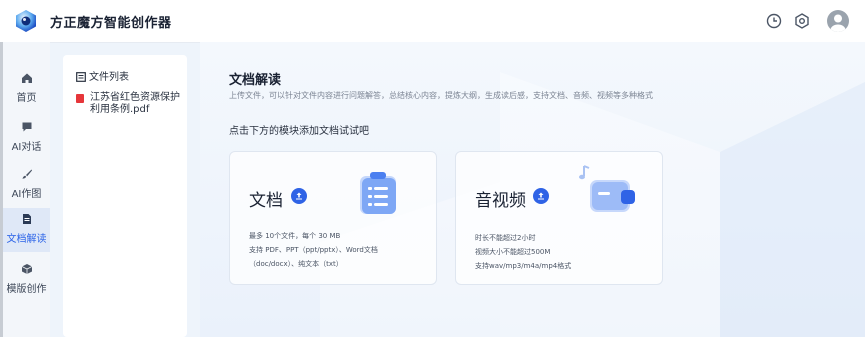 This screenshot has width=865, height=337. I want to click on document-illustration-icon, so click(378, 193).